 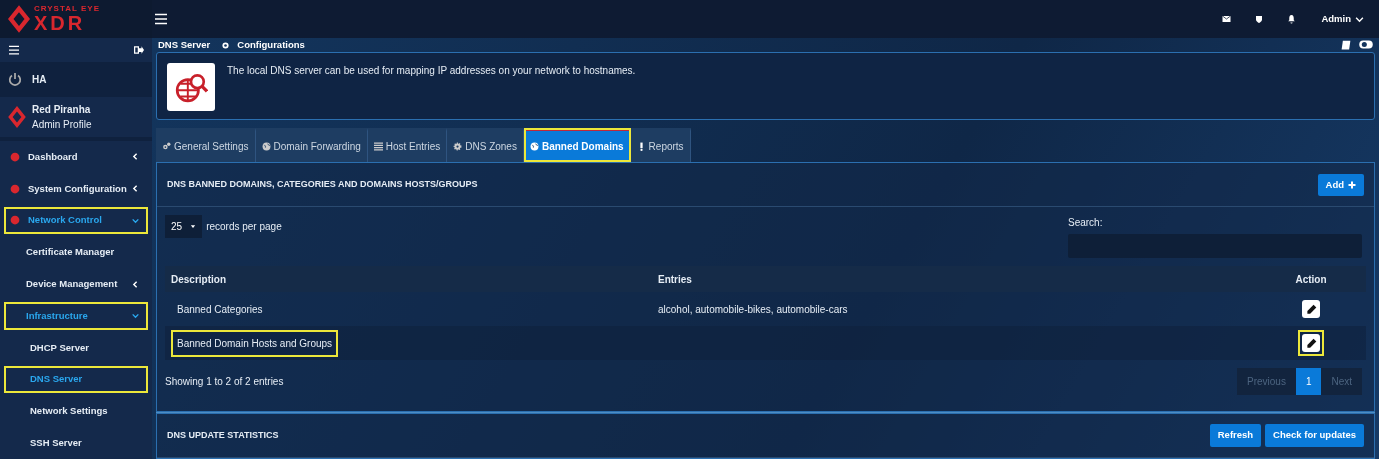 What do you see at coordinates (193, 227) in the screenshot?
I see `caret-down-icon` at bounding box center [193, 227].